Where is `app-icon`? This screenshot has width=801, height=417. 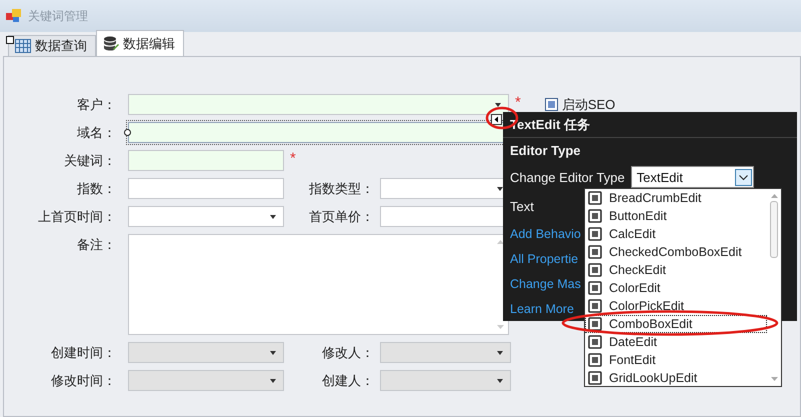
app-icon is located at coordinates (14, 16).